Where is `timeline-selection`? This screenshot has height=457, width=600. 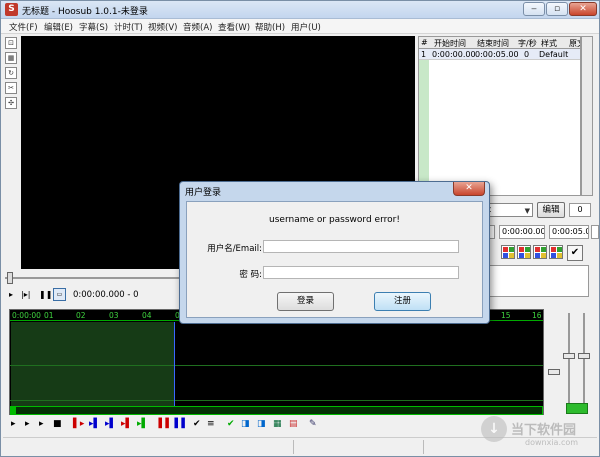 timeline-selection is located at coordinates (92, 366).